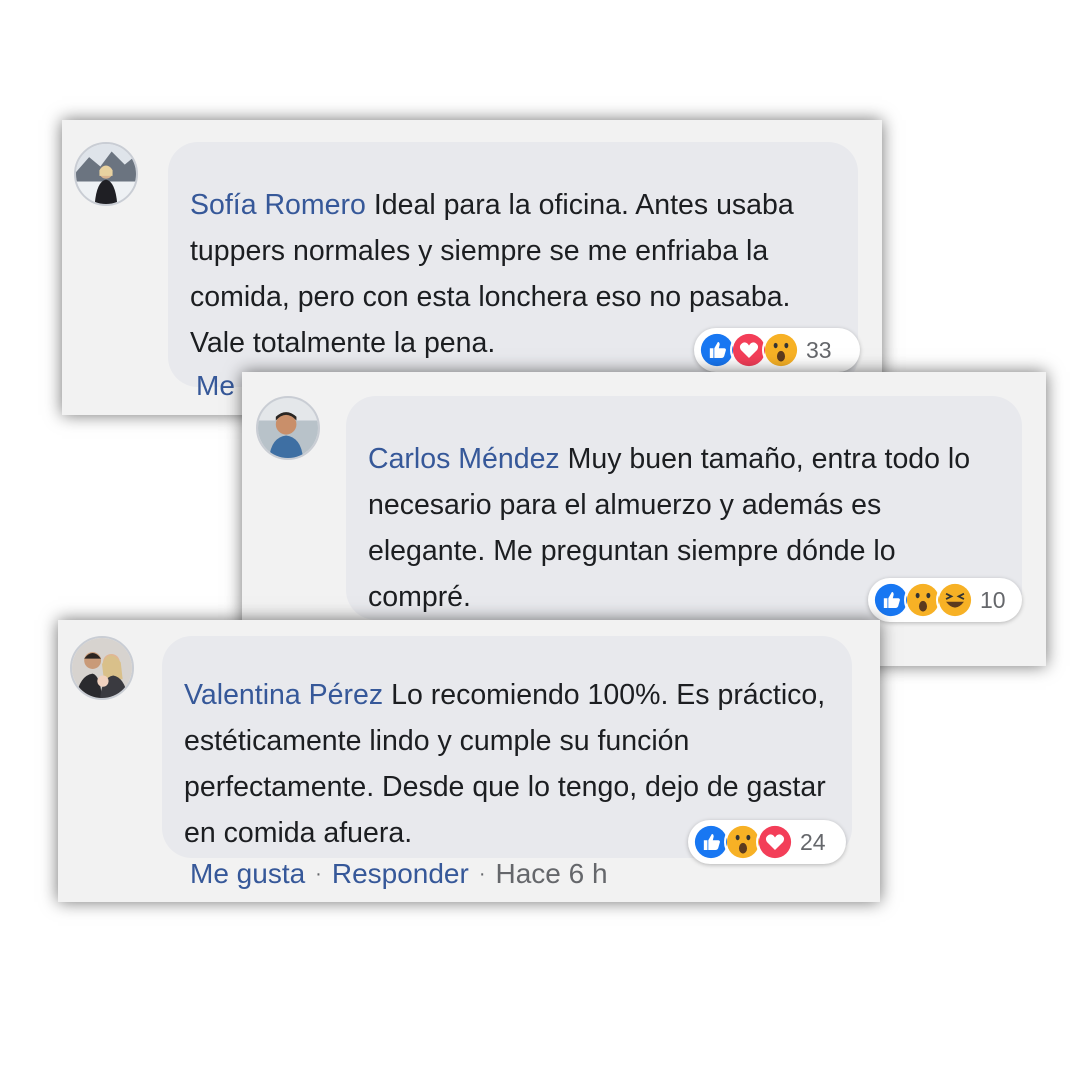 The height and width of the screenshot is (1080, 1080). What do you see at coordinates (819, 349) in the screenshot?
I see `reaction-count: 33` at bounding box center [819, 349].